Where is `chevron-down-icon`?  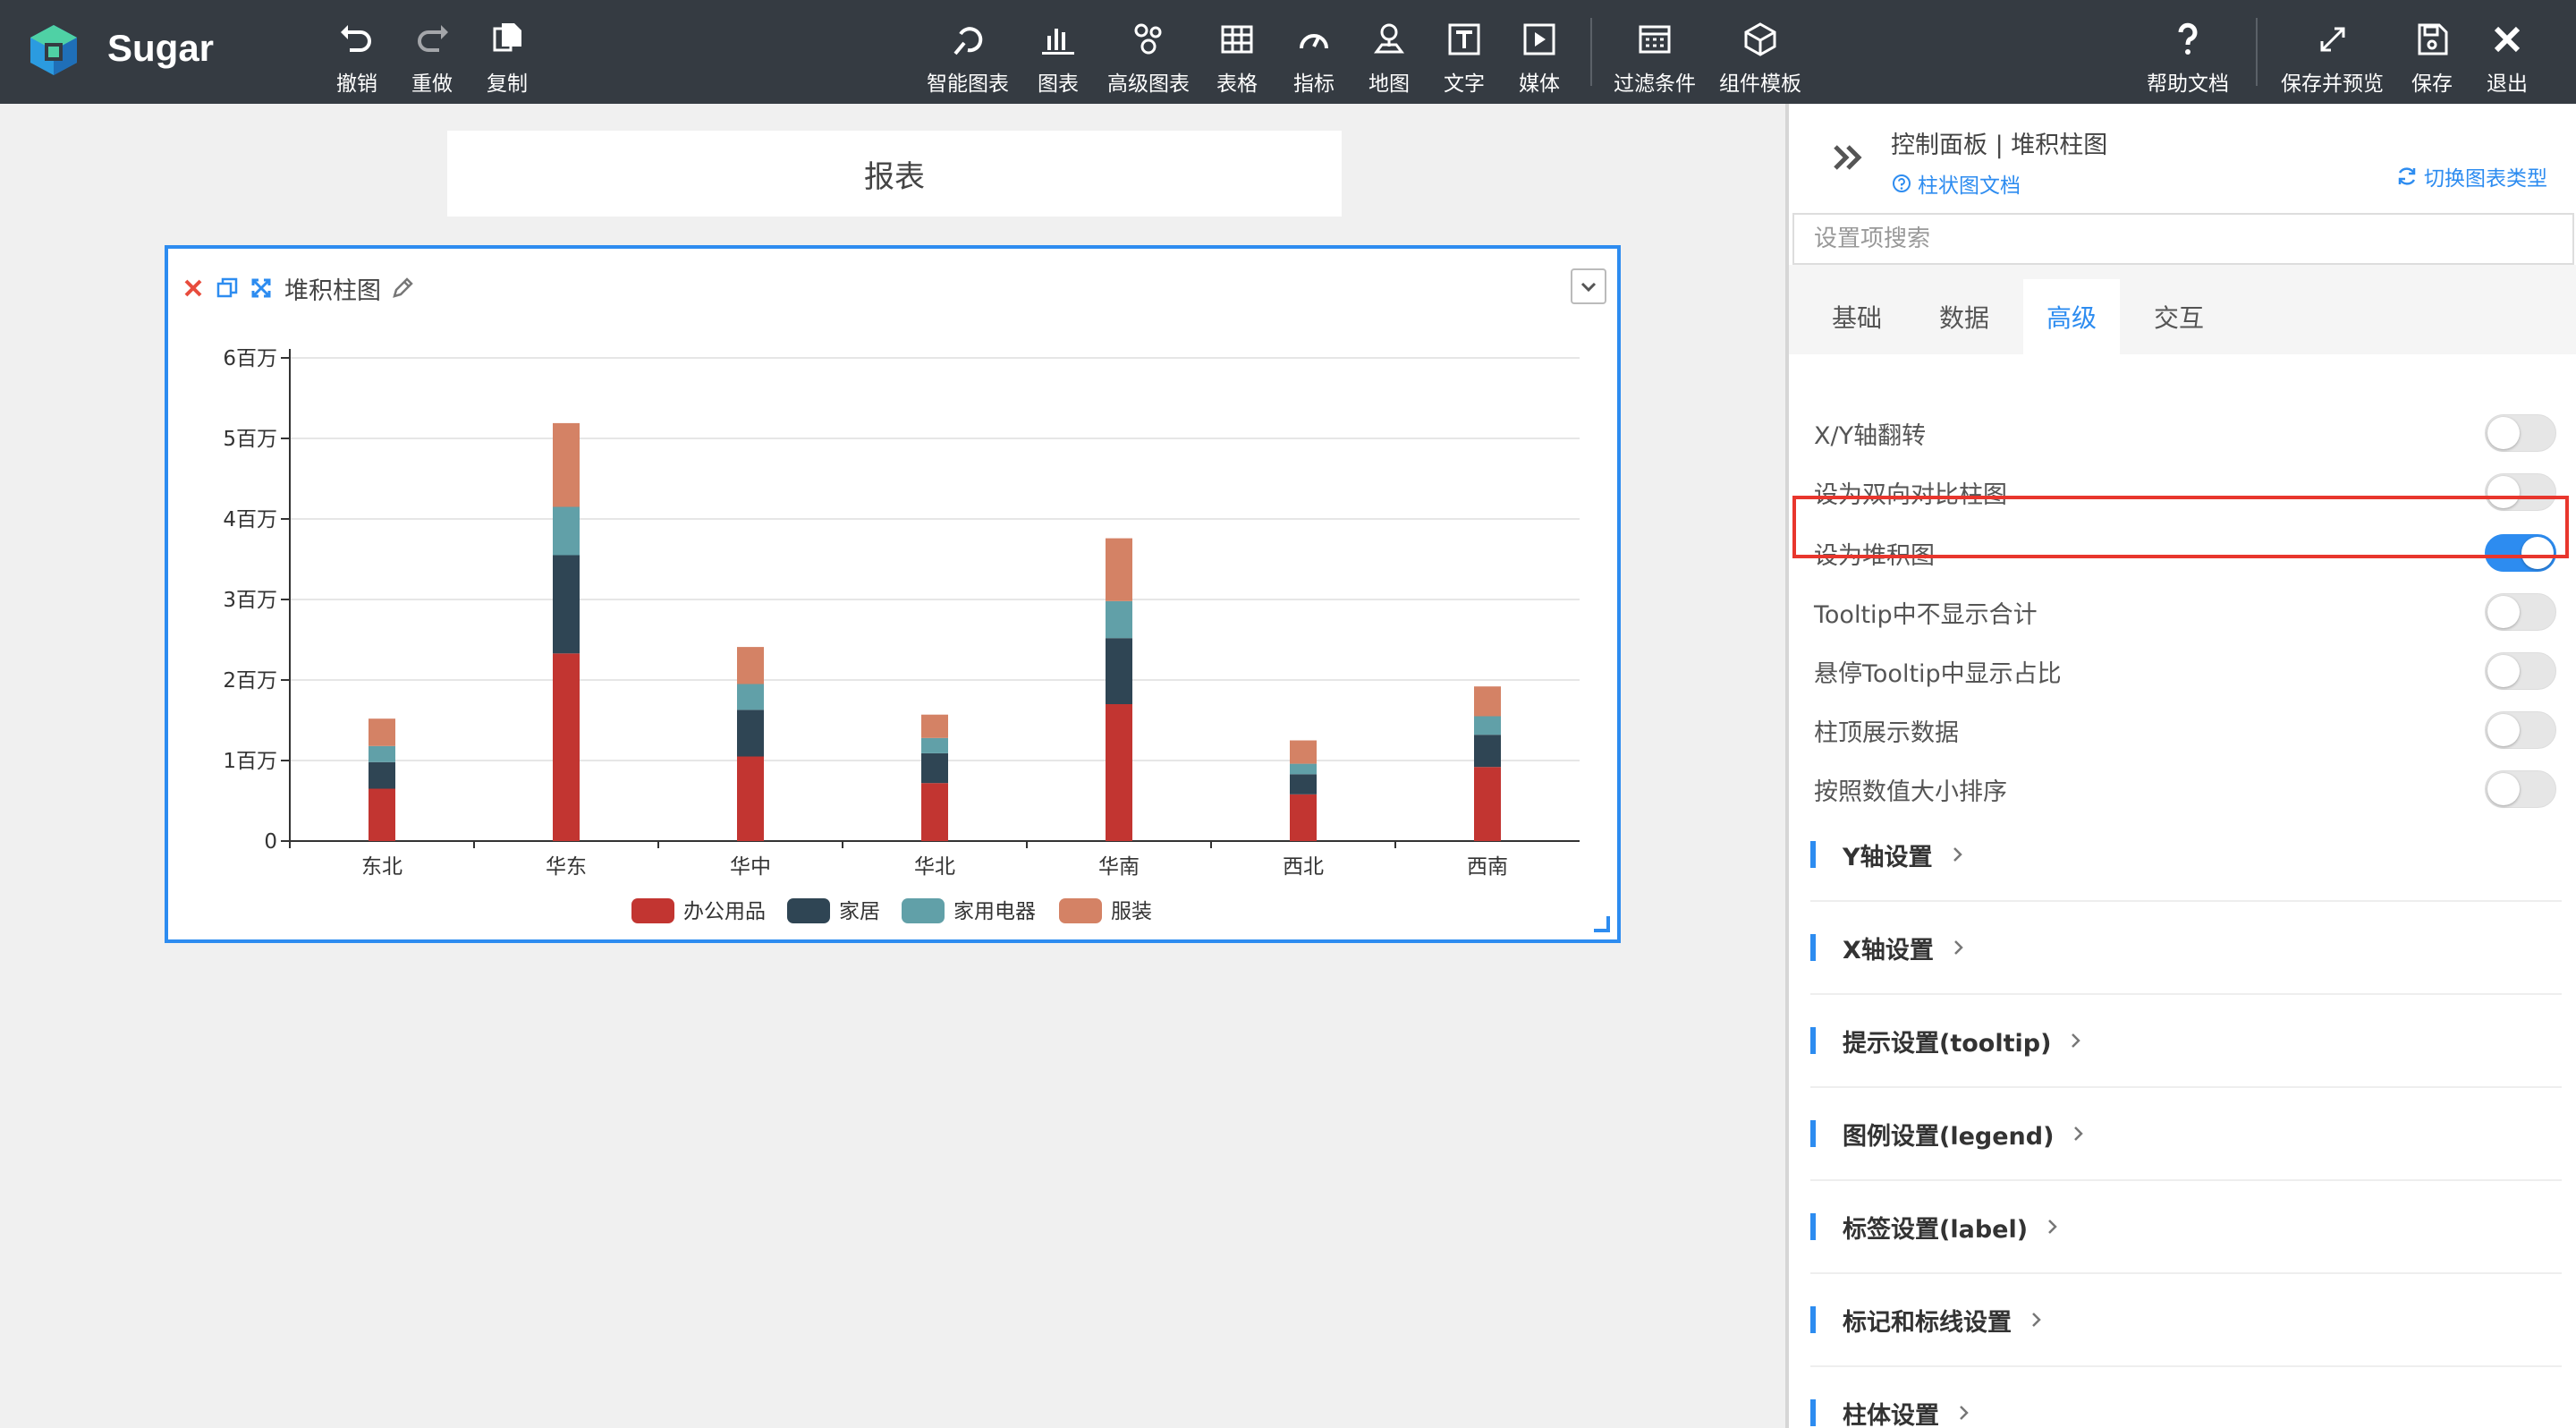 chevron-down-icon is located at coordinates (1588, 287).